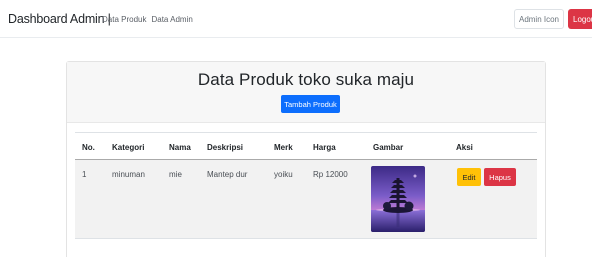  What do you see at coordinates (175, 174) in the screenshot?
I see `cell-nama: mie` at bounding box center [175, 174].